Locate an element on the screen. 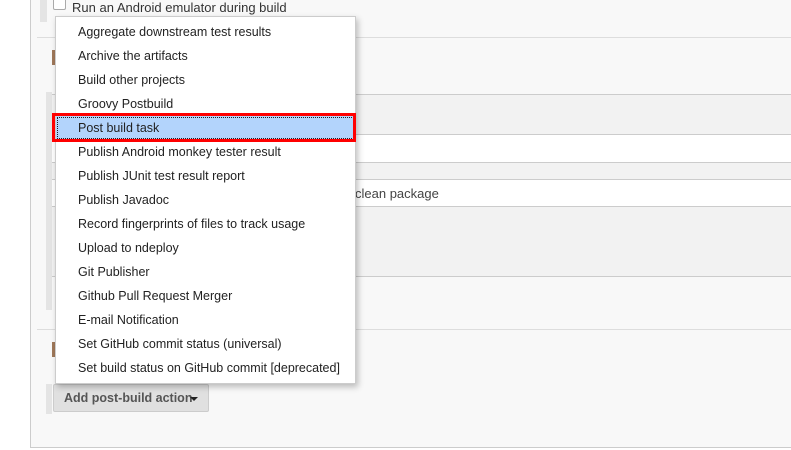 This screenshot has height=450, width=791. button-gutter-bar is located at coordinates (49, 399).